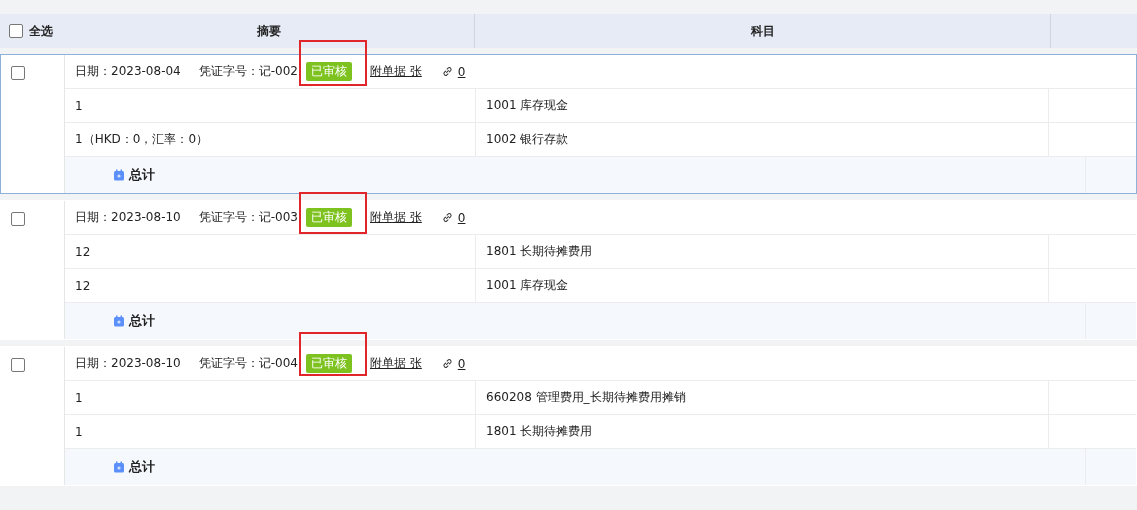  What do you see at coordinates (763, 31) in the screenshot?
I see `column-header: 科目` at bounding box center [763, 31].